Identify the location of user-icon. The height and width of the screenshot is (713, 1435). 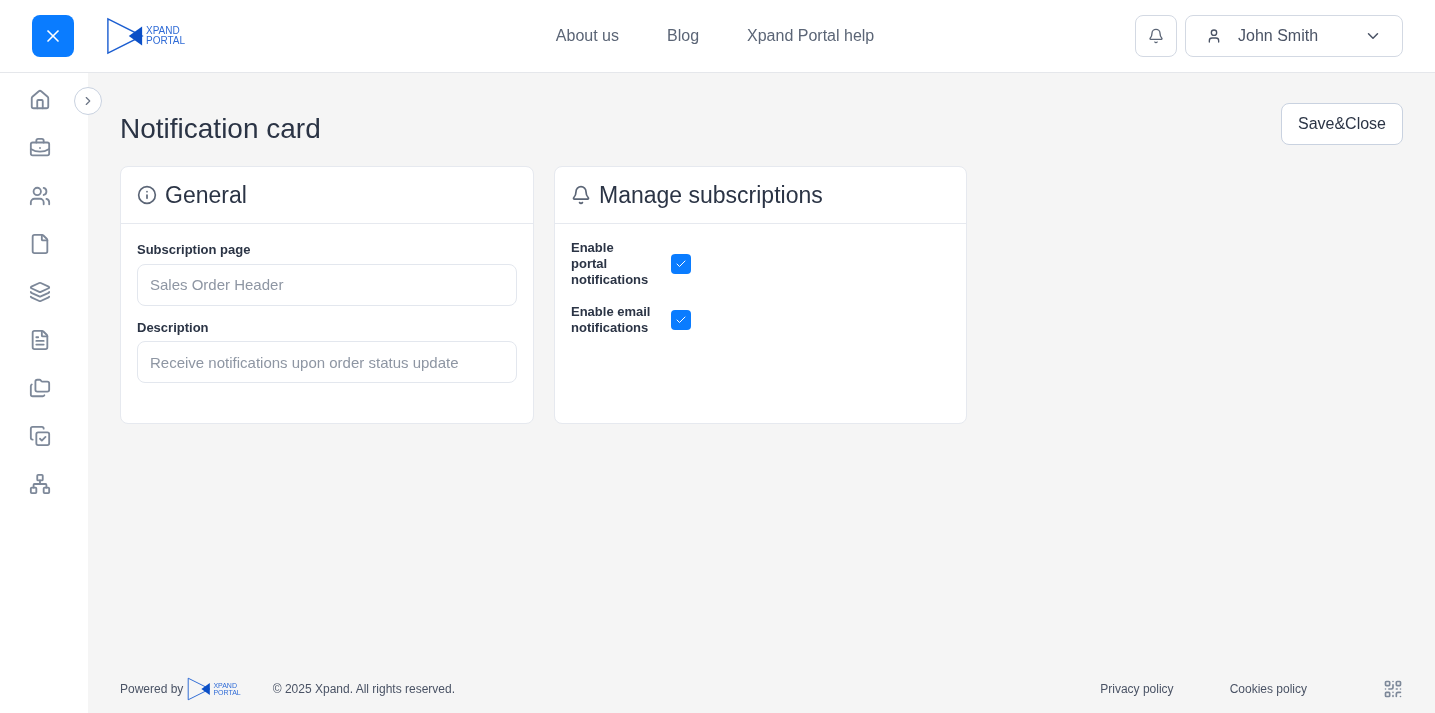
(1214, 36).